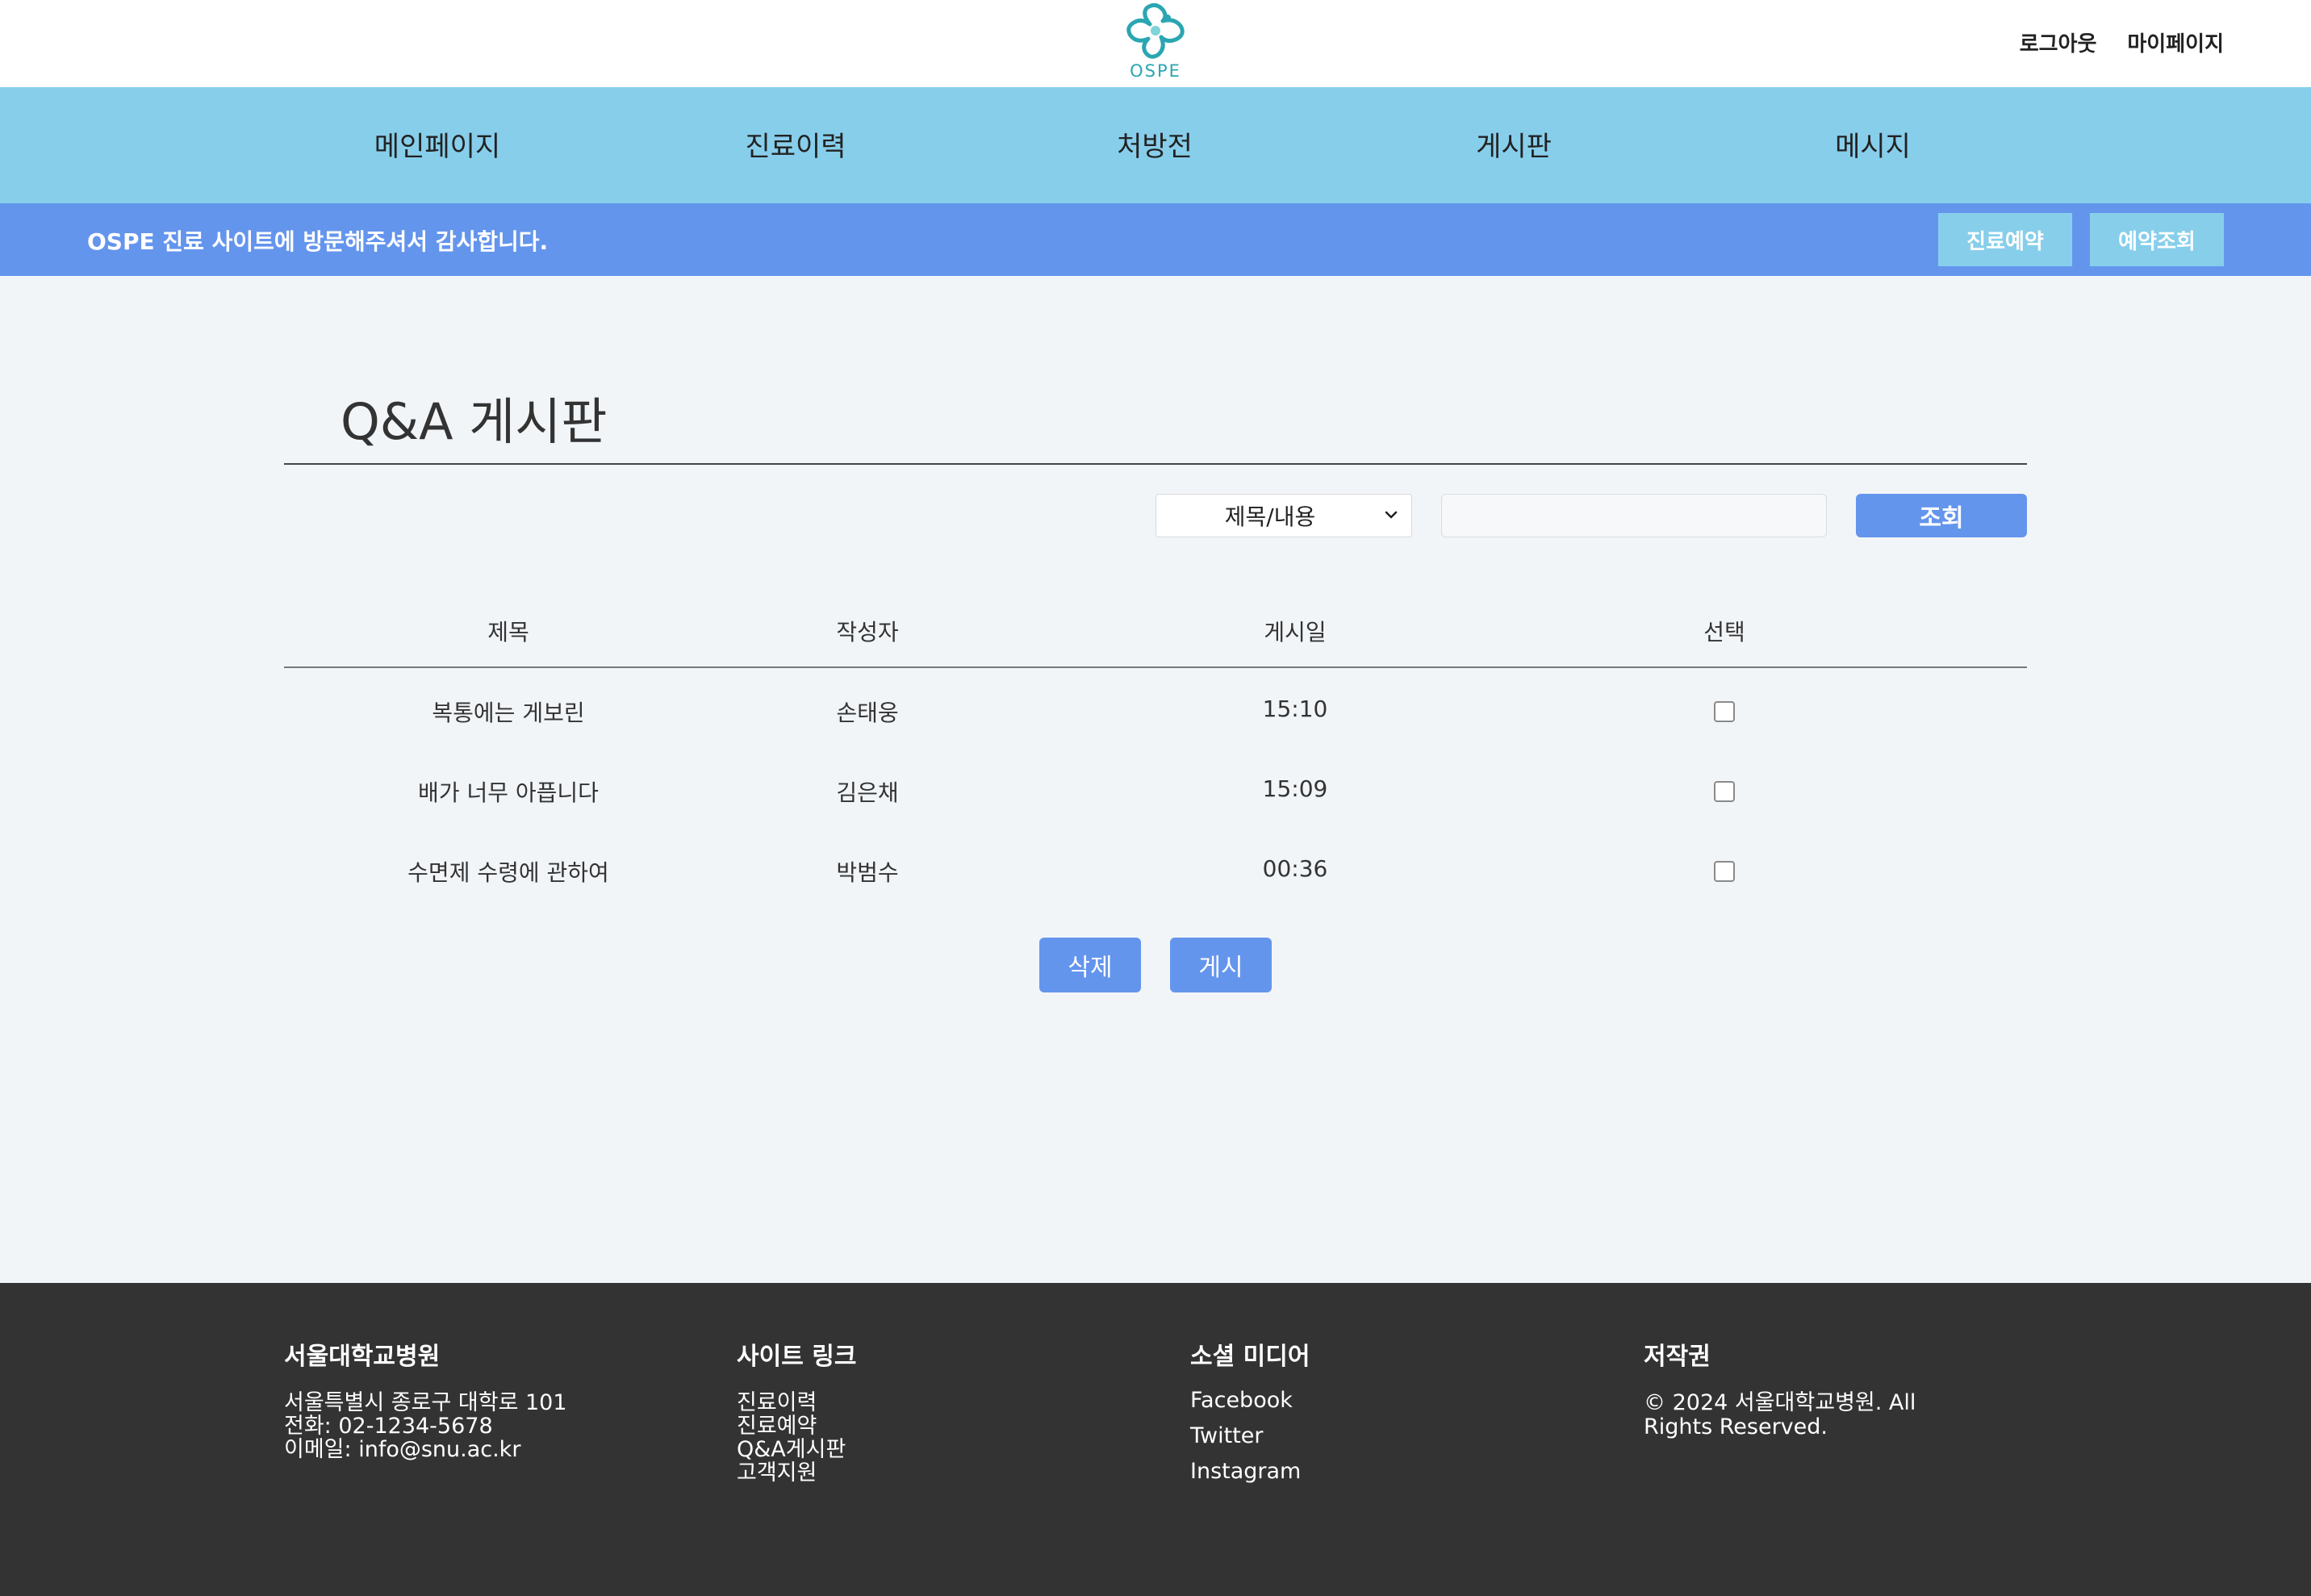 This screenshot has width=2311, height=1596. Describe the element at coordinates (1514, 144) in the screenshot. I see `nav-item-board: 게시판` at that location.